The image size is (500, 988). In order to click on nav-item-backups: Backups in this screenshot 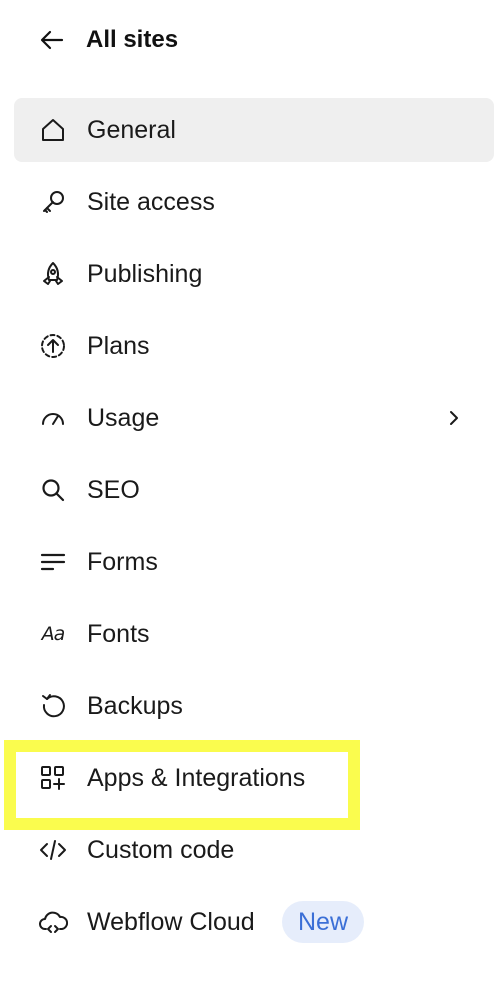, I will do `click(254, 706)`.